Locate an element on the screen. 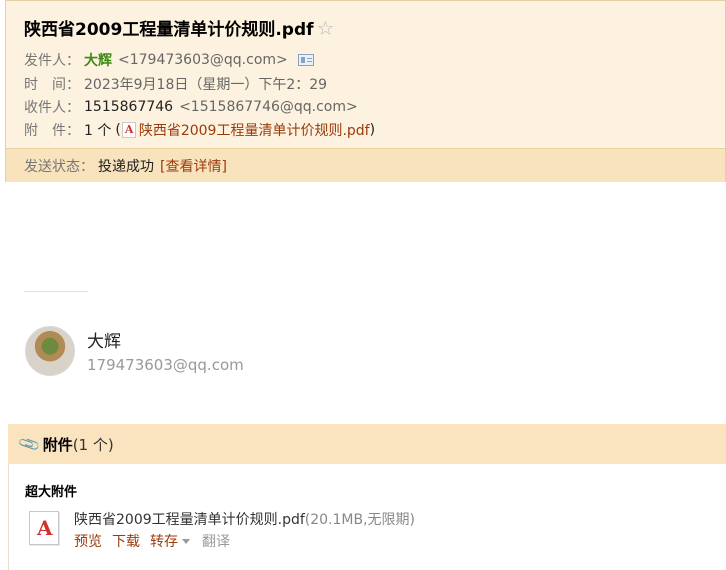  recipient-label: 收件人： is located at coordinates (52, 108).